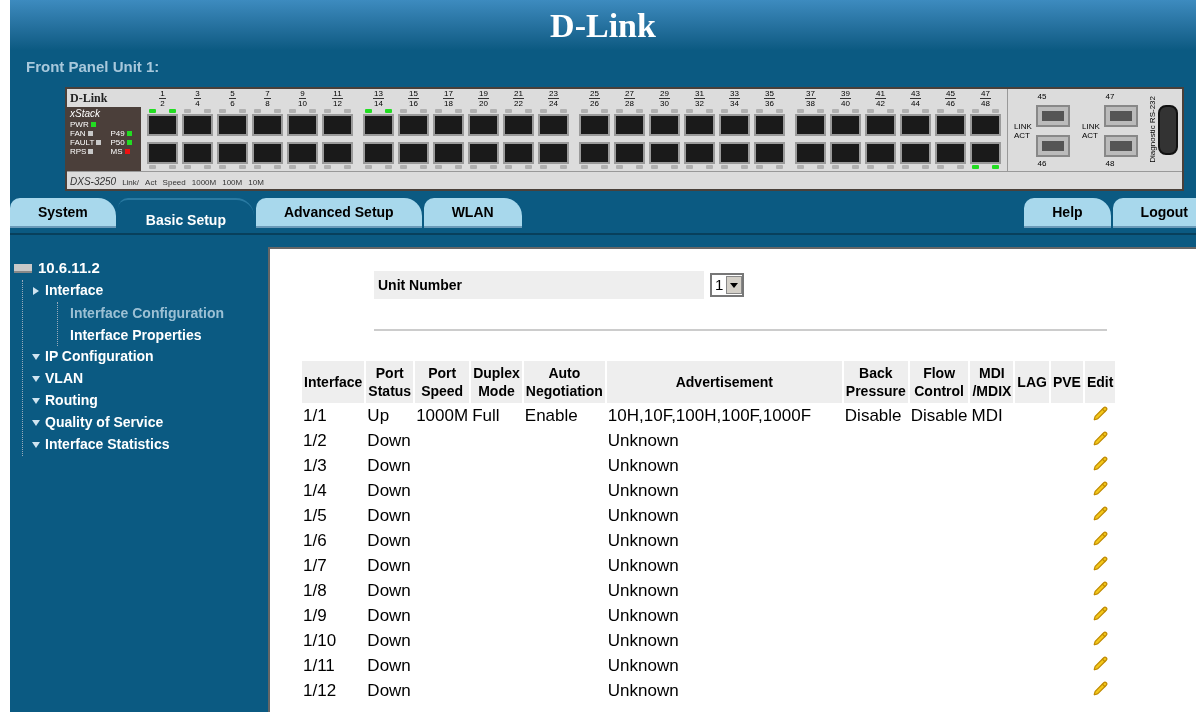  What do you see at coordinates (302, 103) in the screenshot?
I see `port-number: 10` at bounding box center [302, 103].